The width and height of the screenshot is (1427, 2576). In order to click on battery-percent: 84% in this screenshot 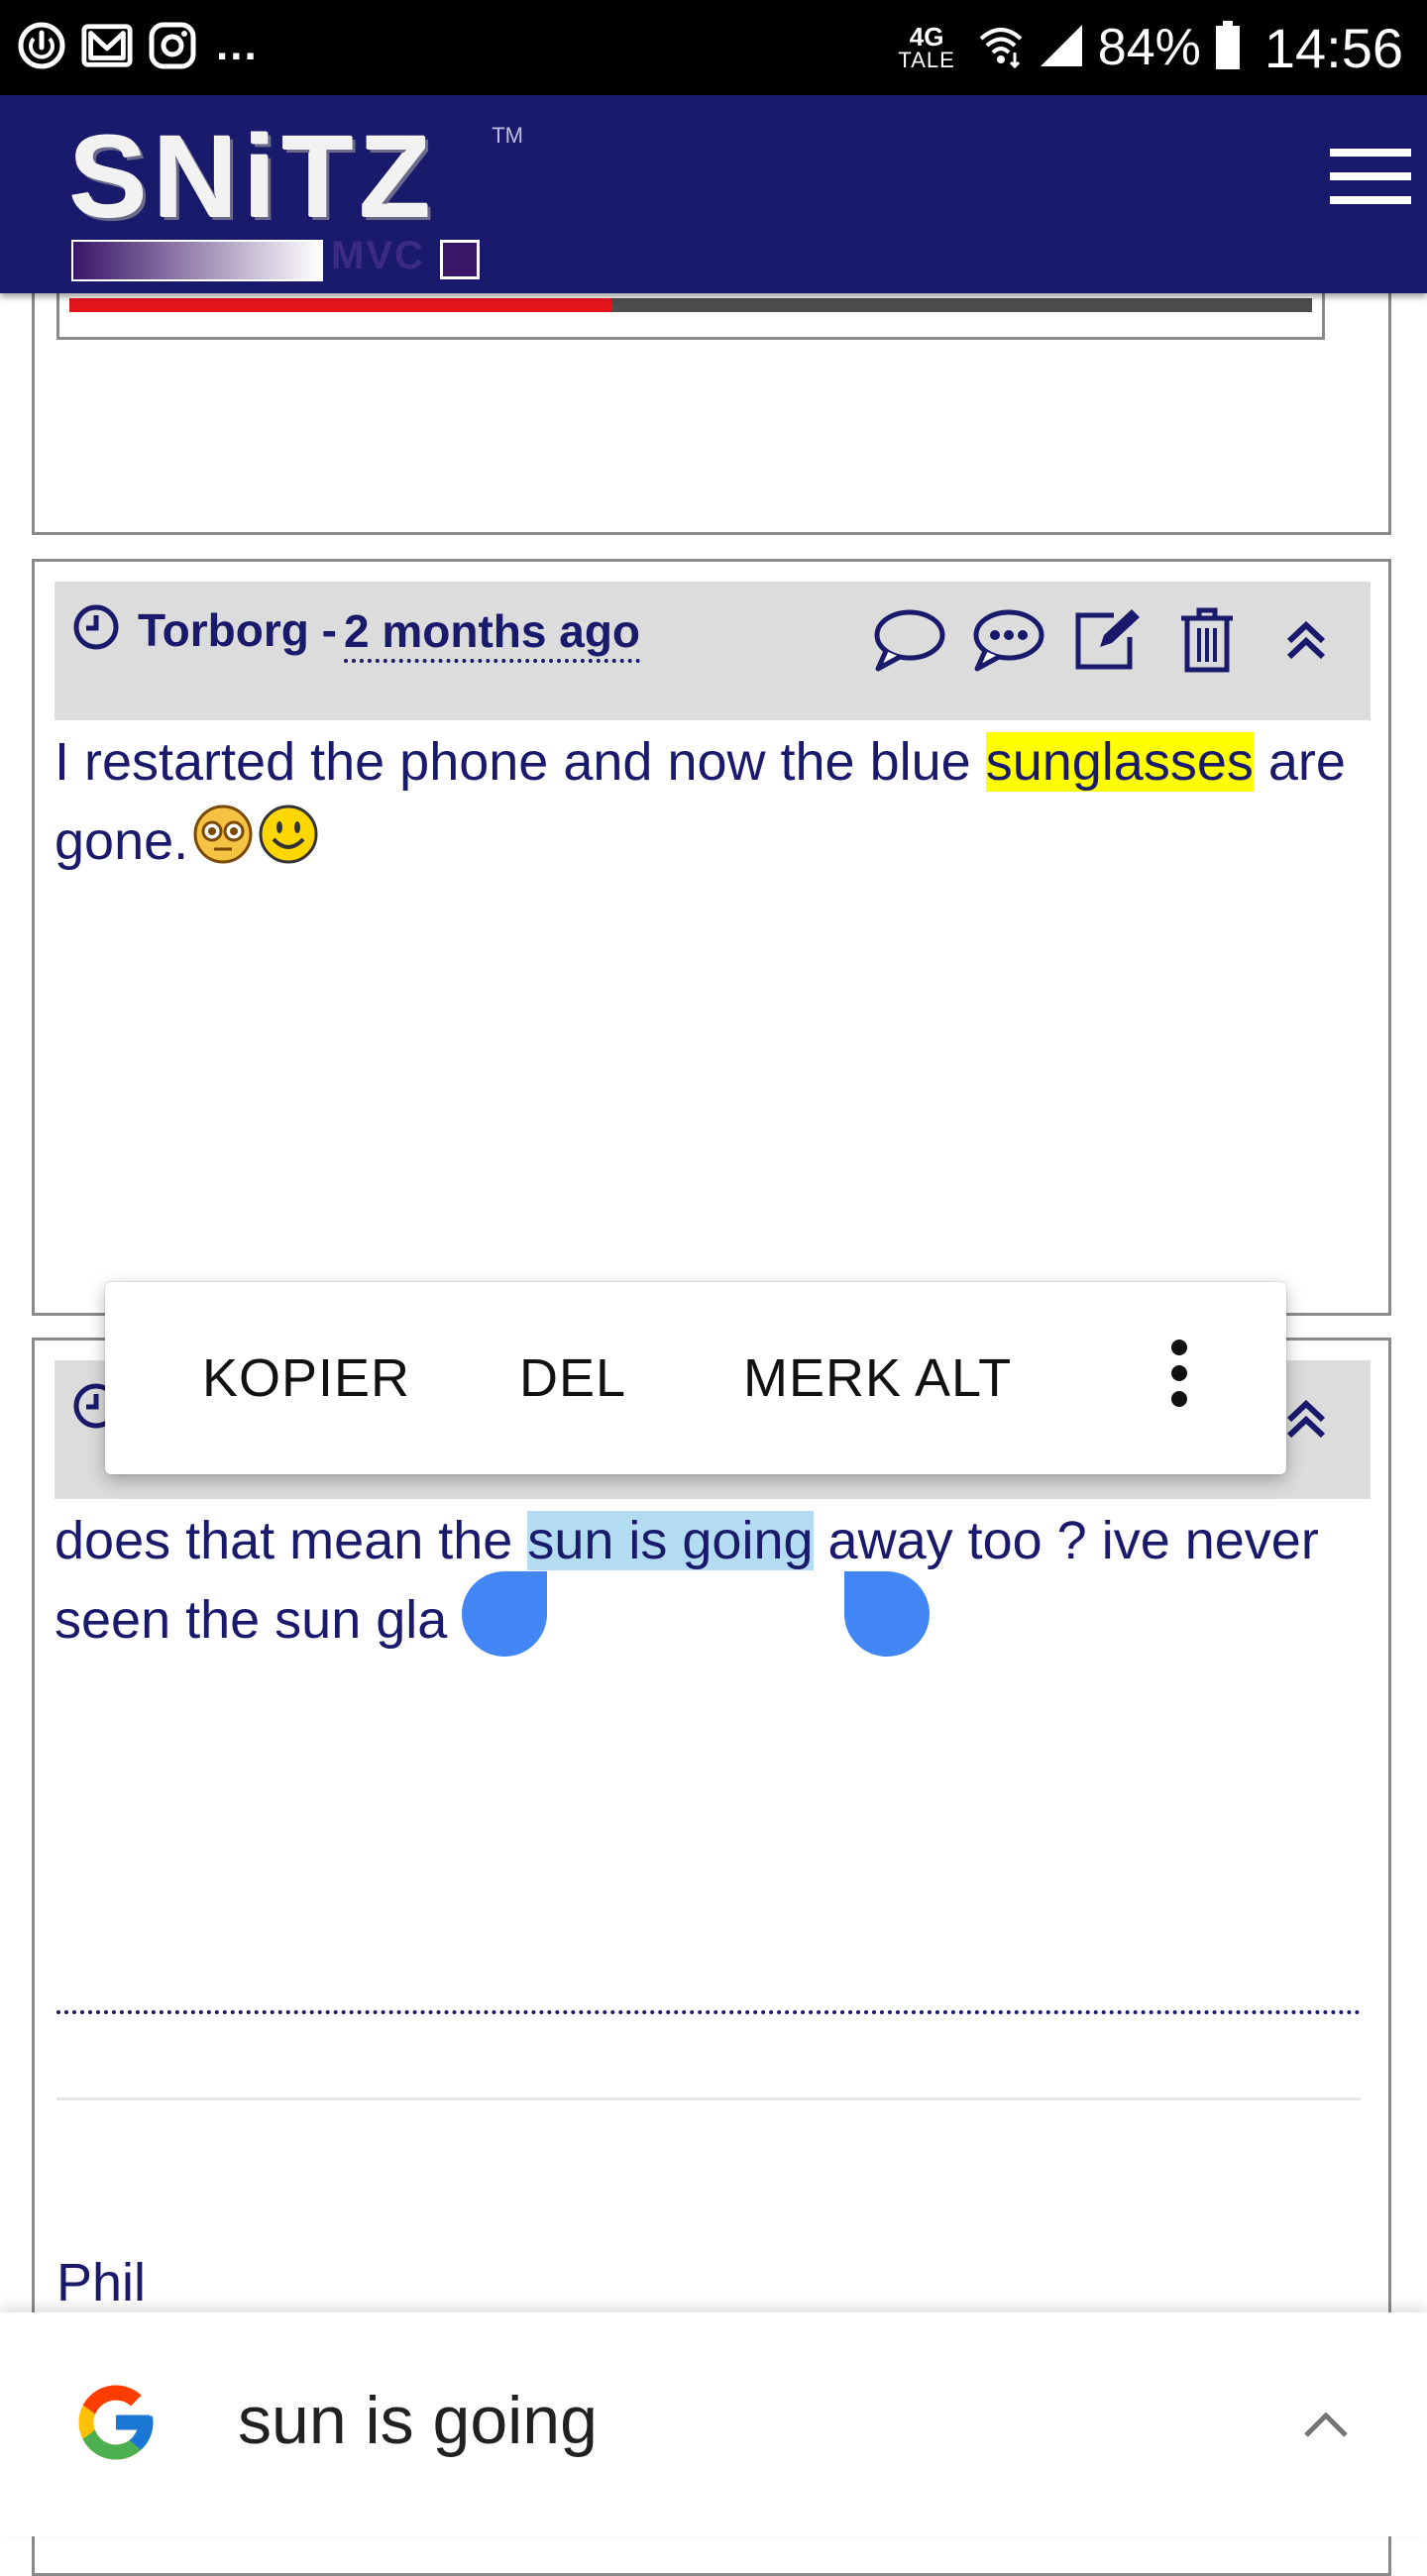, I will do `click(1149, 47)`.